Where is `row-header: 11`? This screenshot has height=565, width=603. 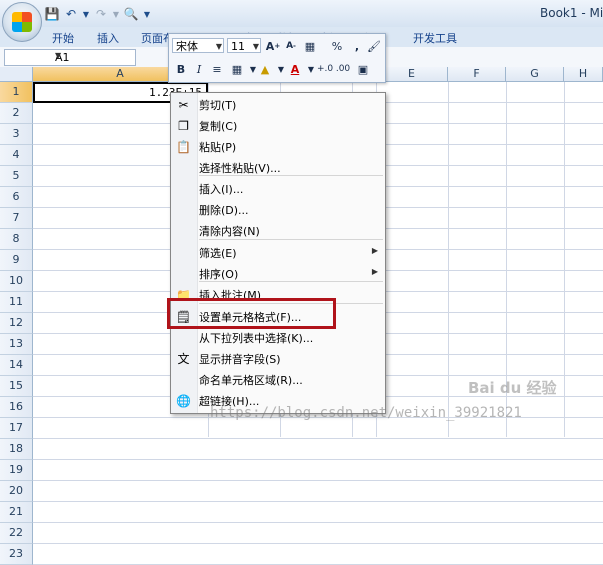 row-header: 11 is located at coordinates (16, 302).